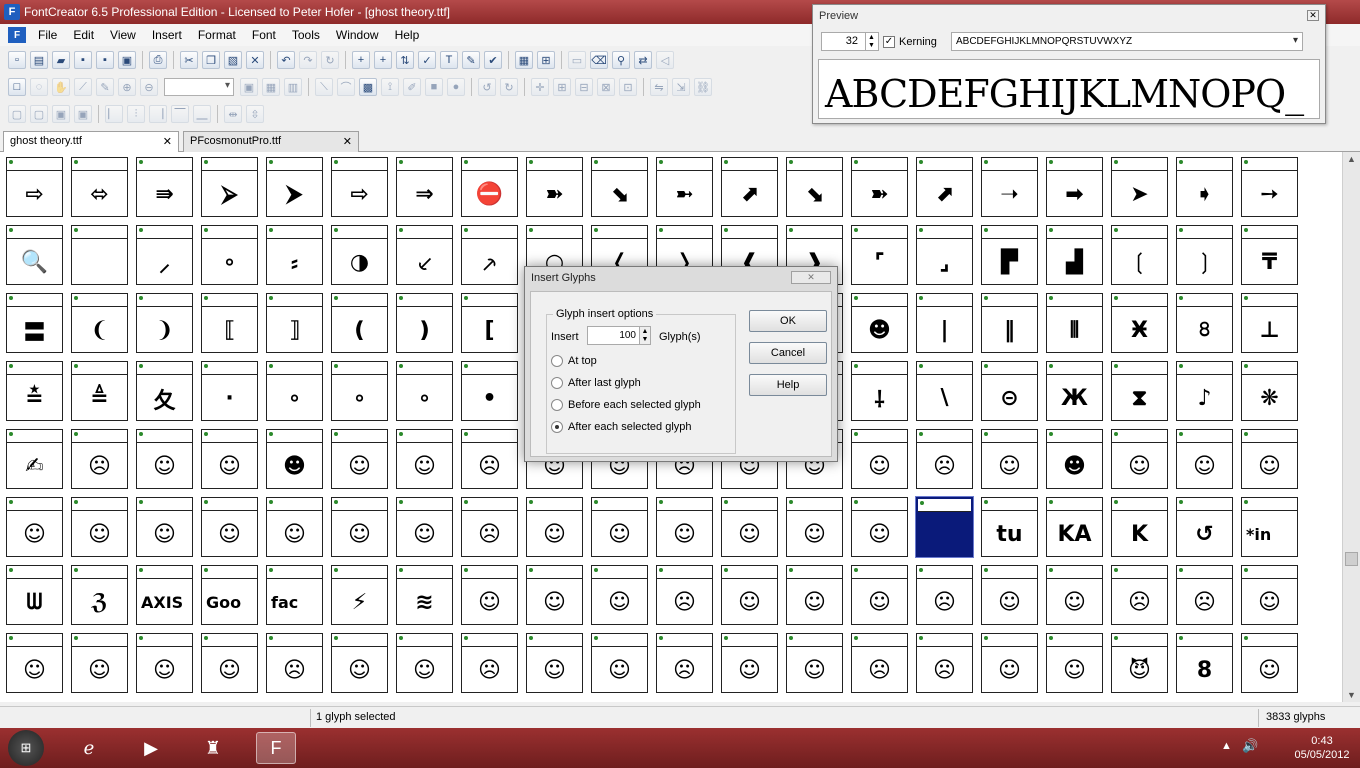 The height and width of the screenshot is (768, 1360). Describe the element at coordinates (249, 87) in the screenshot. I see `fit-icon: ▣` at that location.